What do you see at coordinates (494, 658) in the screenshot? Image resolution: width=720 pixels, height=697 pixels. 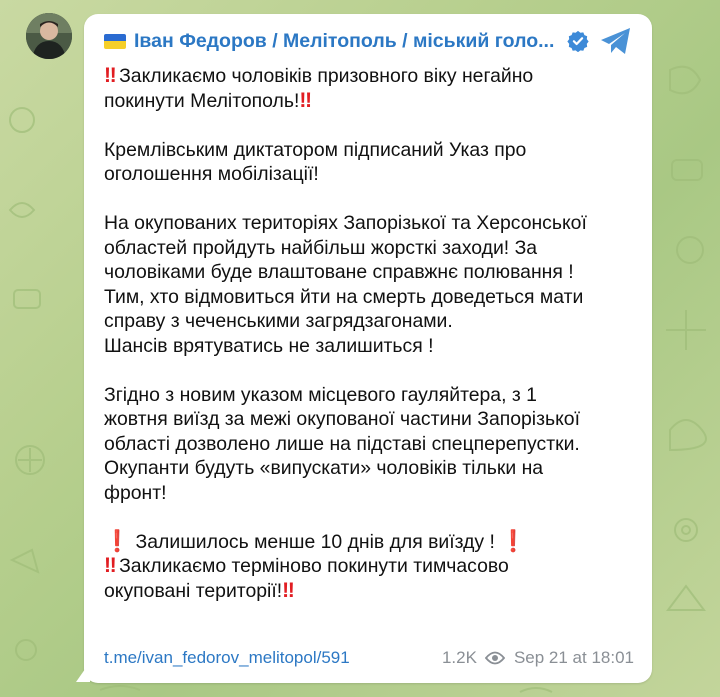 I see `eye-icon` at bounding box center [494, 658].